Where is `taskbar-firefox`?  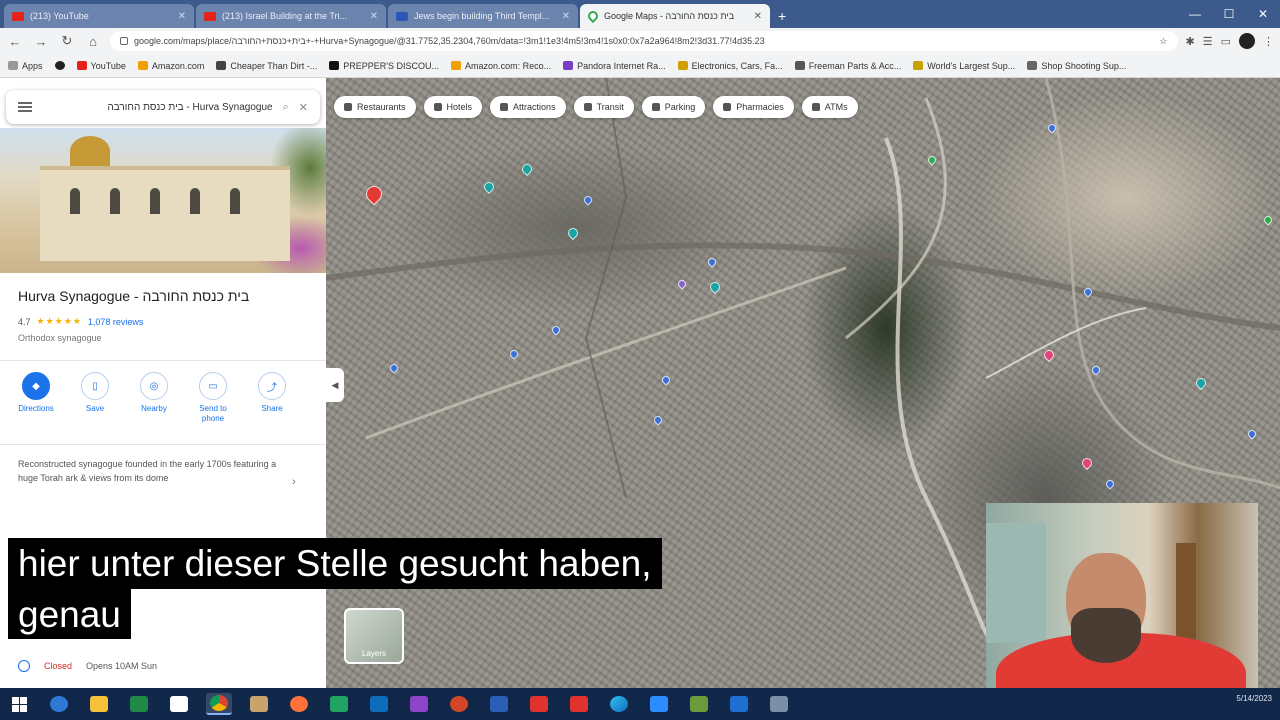 taskbar-firefox is located at coordinates (299, 704).